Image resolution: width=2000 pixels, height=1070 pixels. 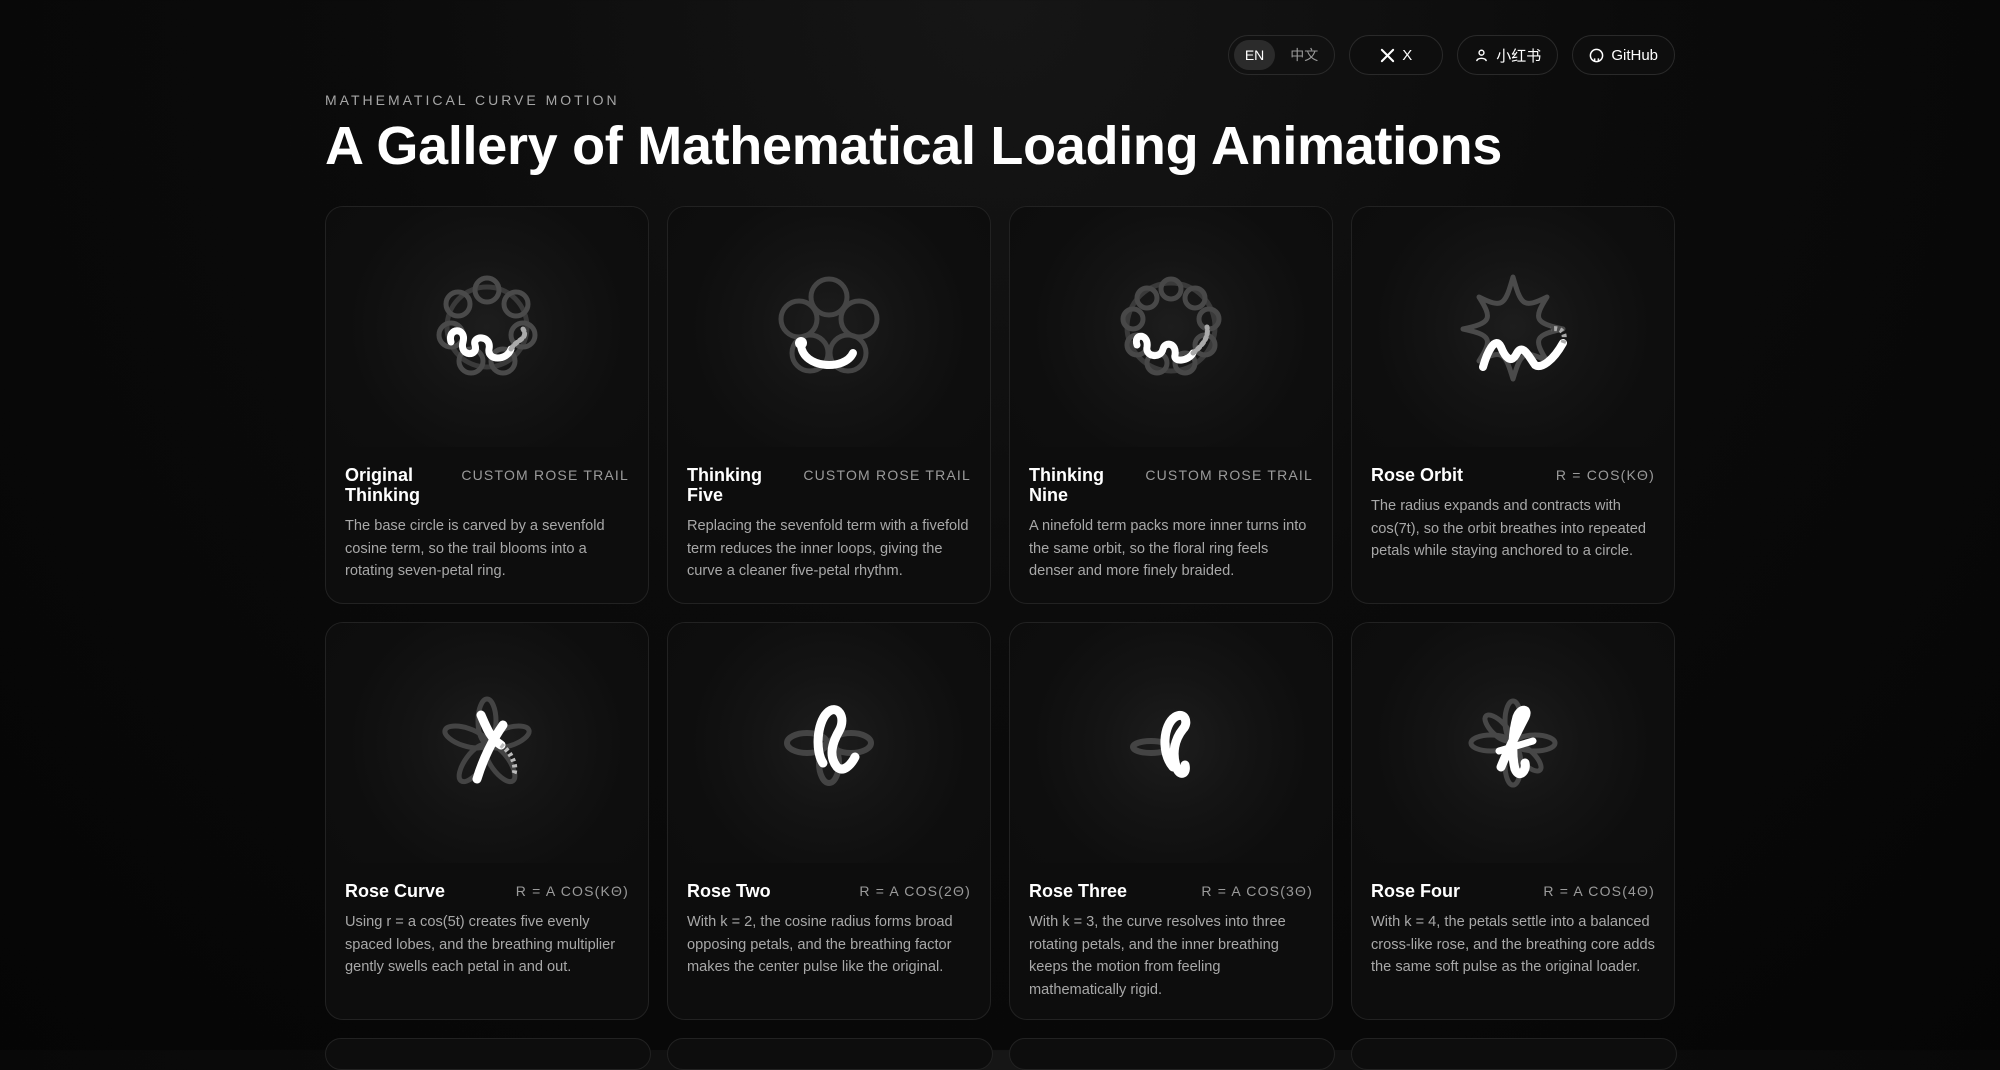 What do you see at coordinates (724, 485) in the screenshot?
I see `card-title: Thinking Five` at bounding box center [724, 485].